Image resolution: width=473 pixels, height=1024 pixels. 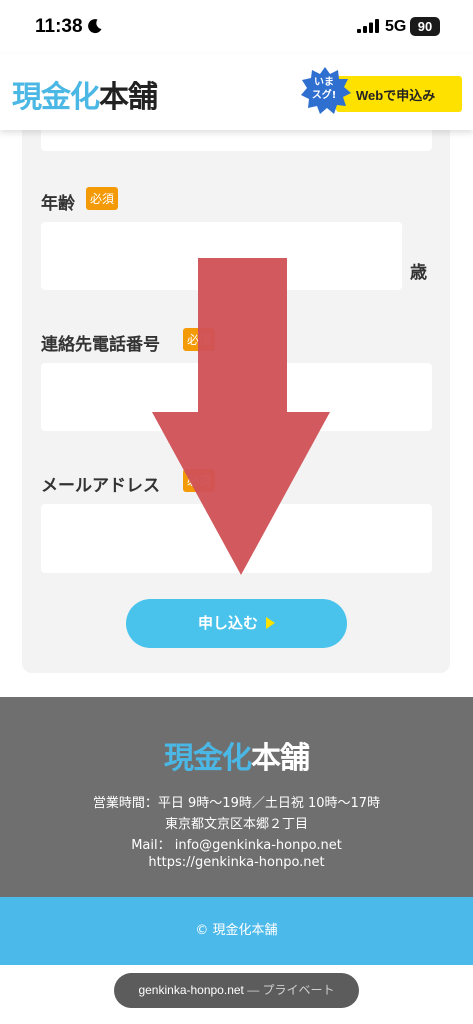 I want to click on age-label: 年齢, so click(x=58, y=204).